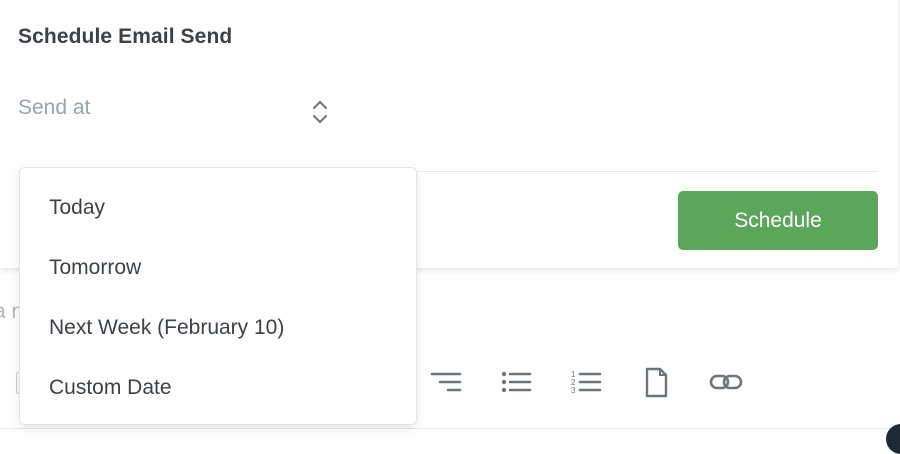 Image resolution: width=900 pixels, height=454 pixels. Describe the element at coordinates (125, 36) in the screenshot. I see `panel-title: Schedule Email Send` at that location.